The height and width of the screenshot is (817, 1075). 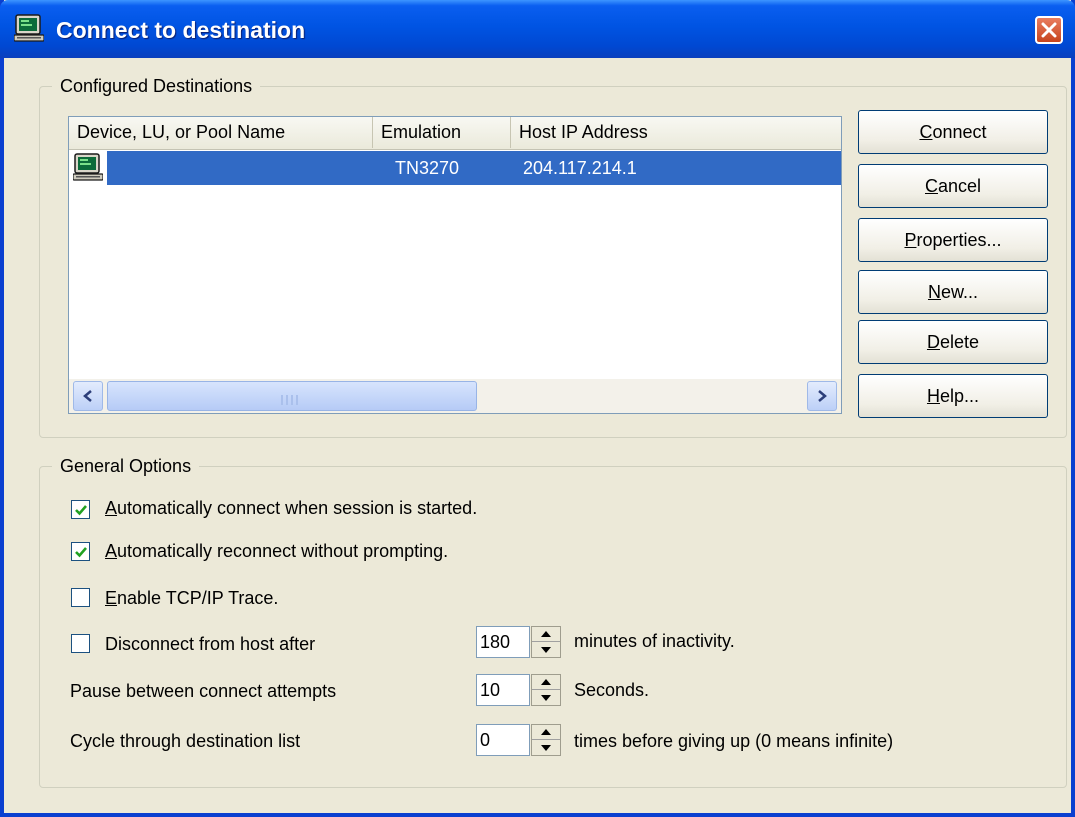 What do you see at coordinates (503, 642) in the screenshot?
I see `disconnect-minutes-input: 180` at bounding box center [503, 642].